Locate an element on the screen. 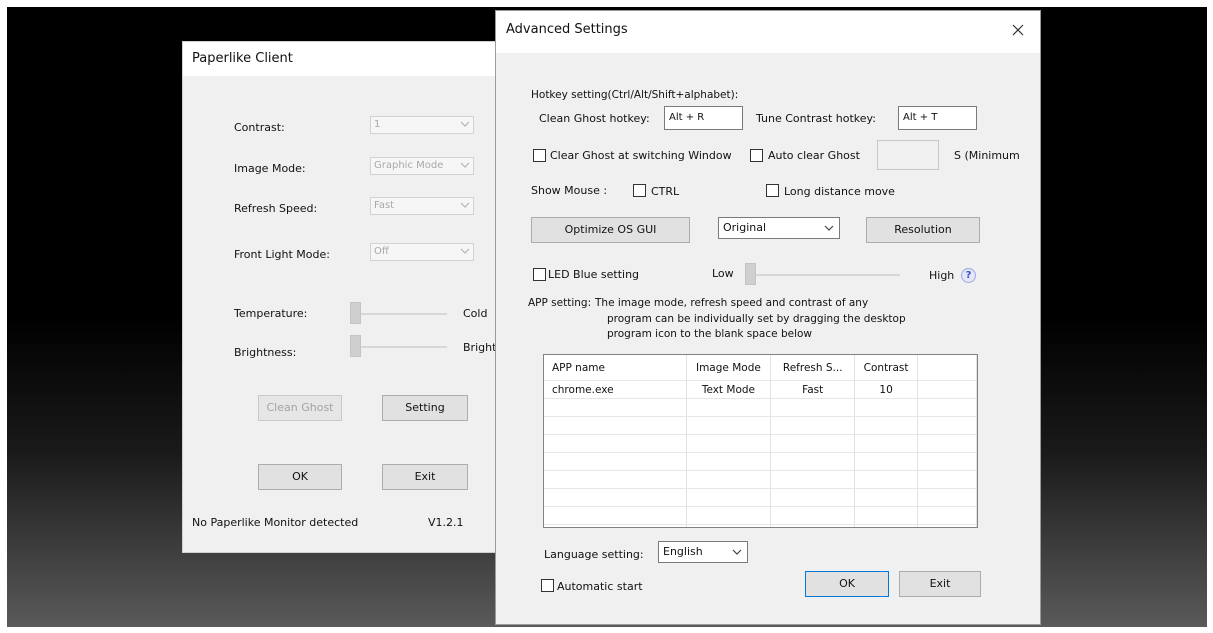  language-value: English is located at coordinates (683, 551).